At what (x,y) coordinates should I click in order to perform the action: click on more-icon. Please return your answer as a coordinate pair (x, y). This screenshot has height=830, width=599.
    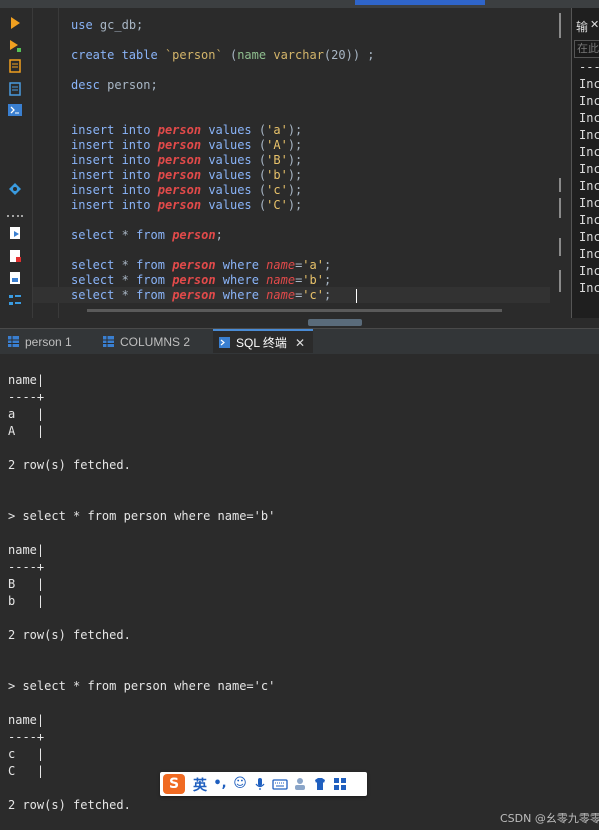
    Looking at the image, I should click on (15, 210).